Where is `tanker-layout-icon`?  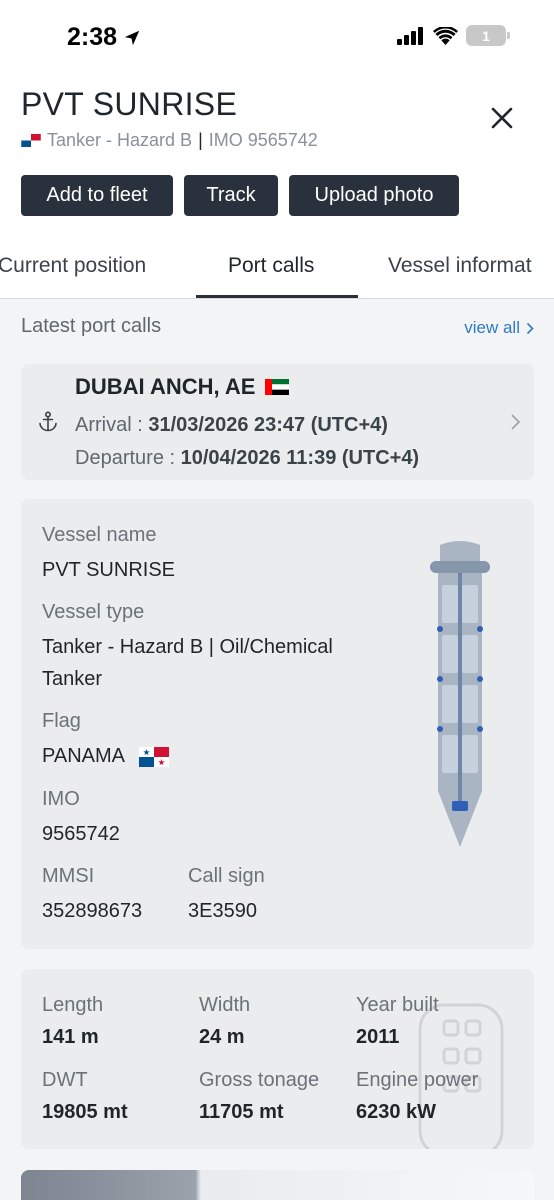 tanker-layout-icon is located at coordinates (460, 694).